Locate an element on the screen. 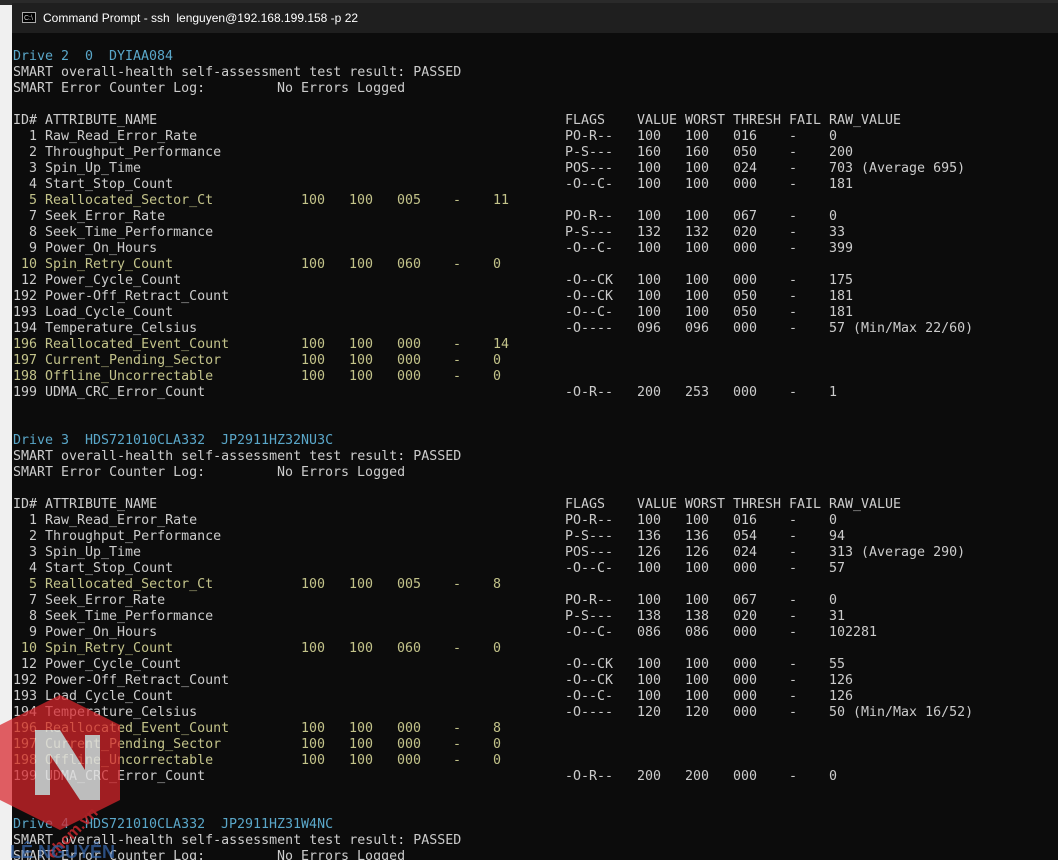  attr-id: 3 is located at coordinates (33, 168).